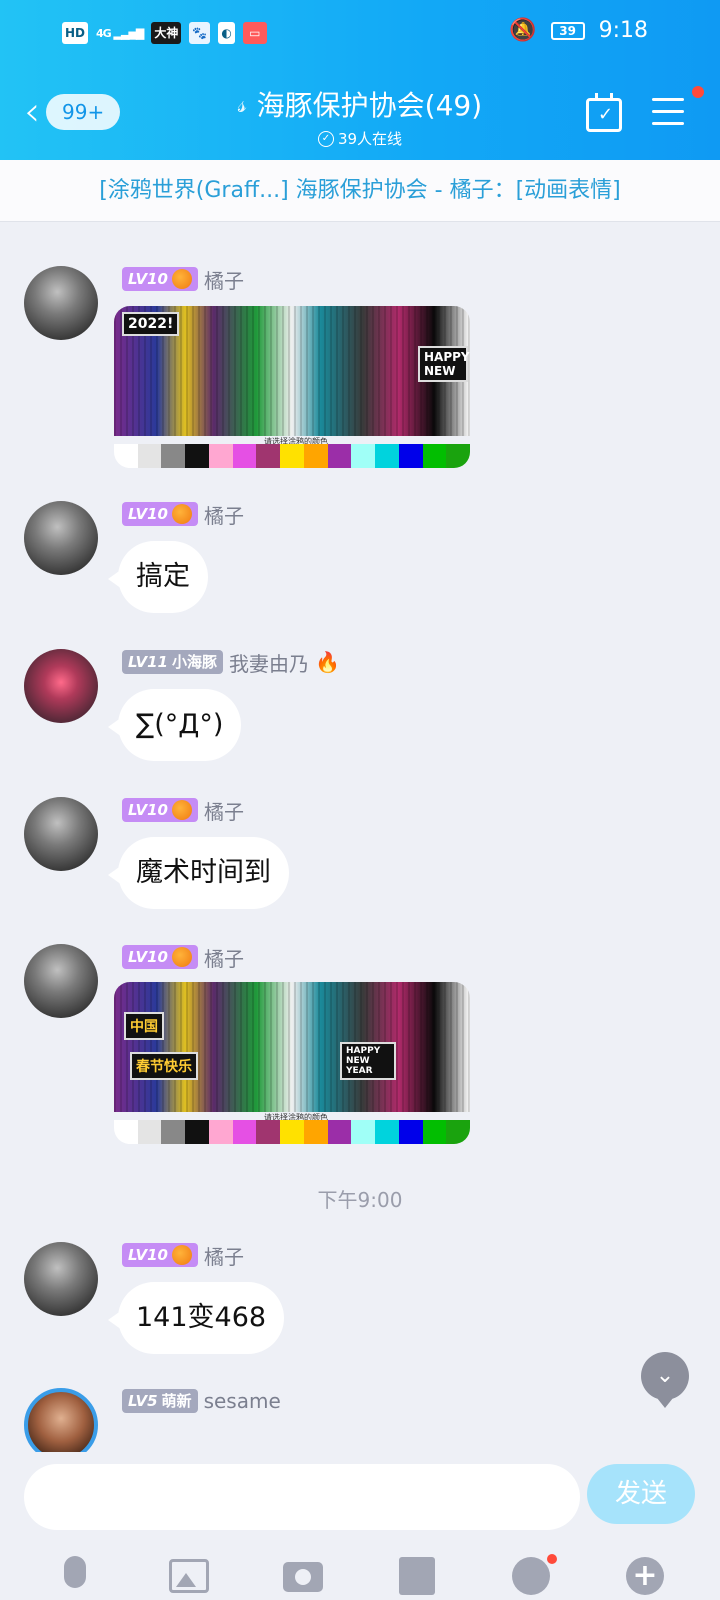 This screenshot has height=1600, width=720. I want to click on pixel-label: HAPPY NEW, so click(444, 364).